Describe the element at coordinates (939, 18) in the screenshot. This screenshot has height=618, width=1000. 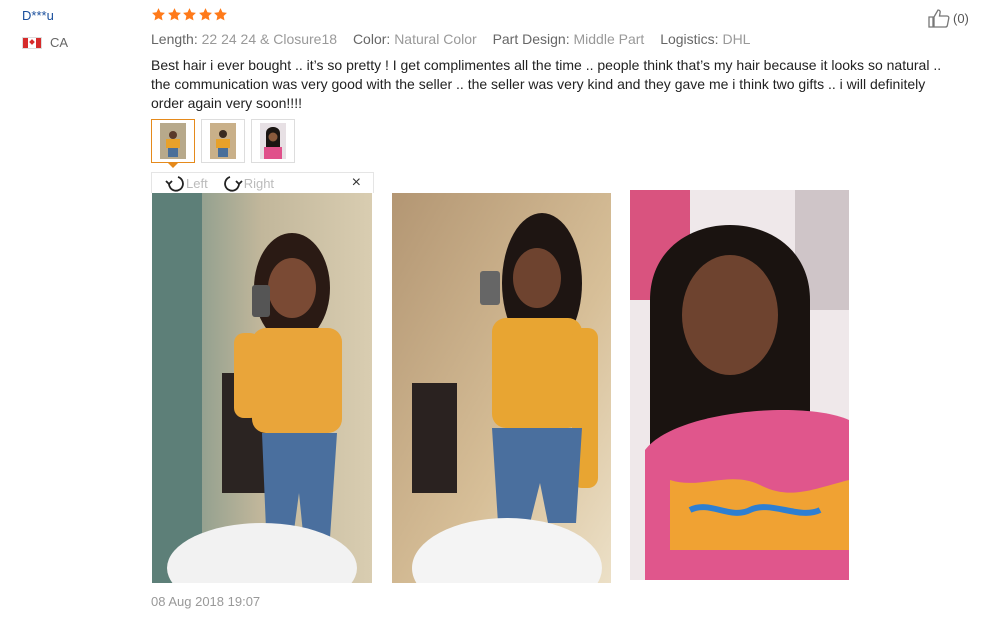
I see `thumbs-up-icon` at that location.